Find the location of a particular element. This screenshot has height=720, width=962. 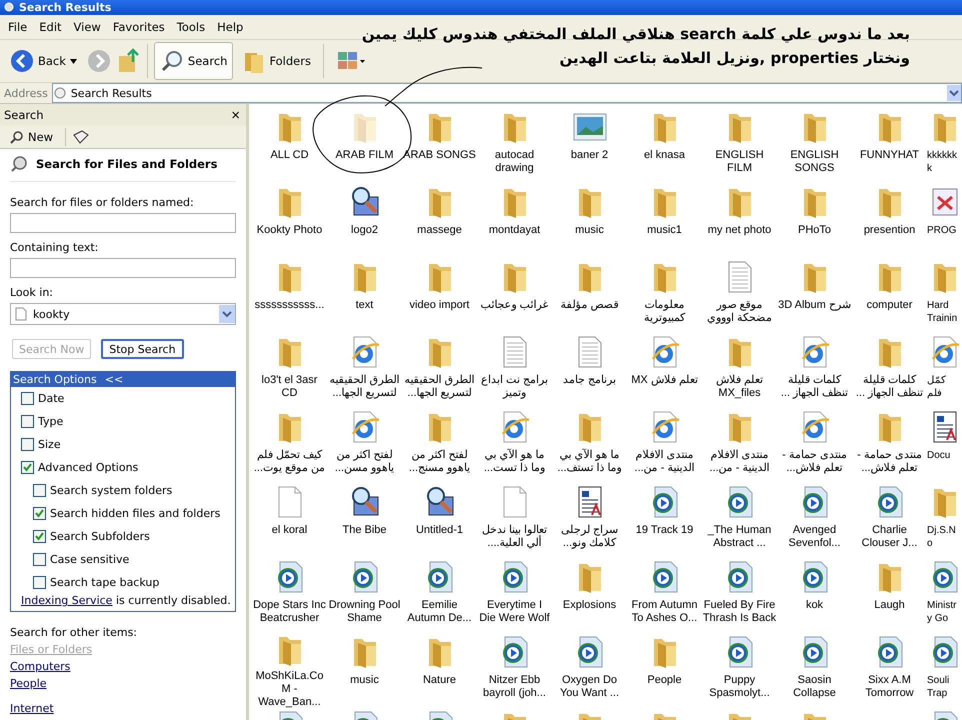

file-name: معلومات كمبيوترية is located at coordinates (665, 312).